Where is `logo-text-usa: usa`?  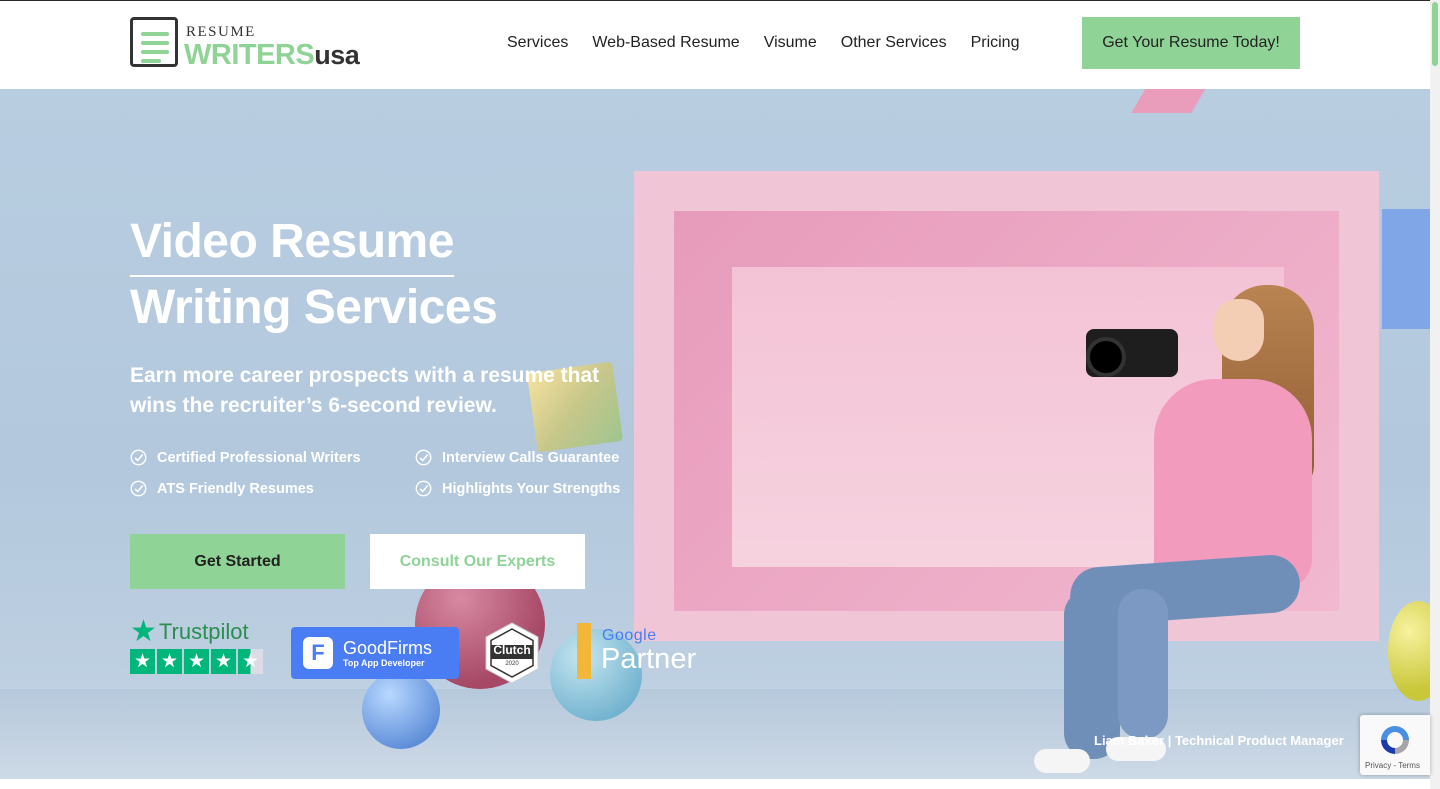 logo-text-usa: usa is located at coordinates (337, 55).